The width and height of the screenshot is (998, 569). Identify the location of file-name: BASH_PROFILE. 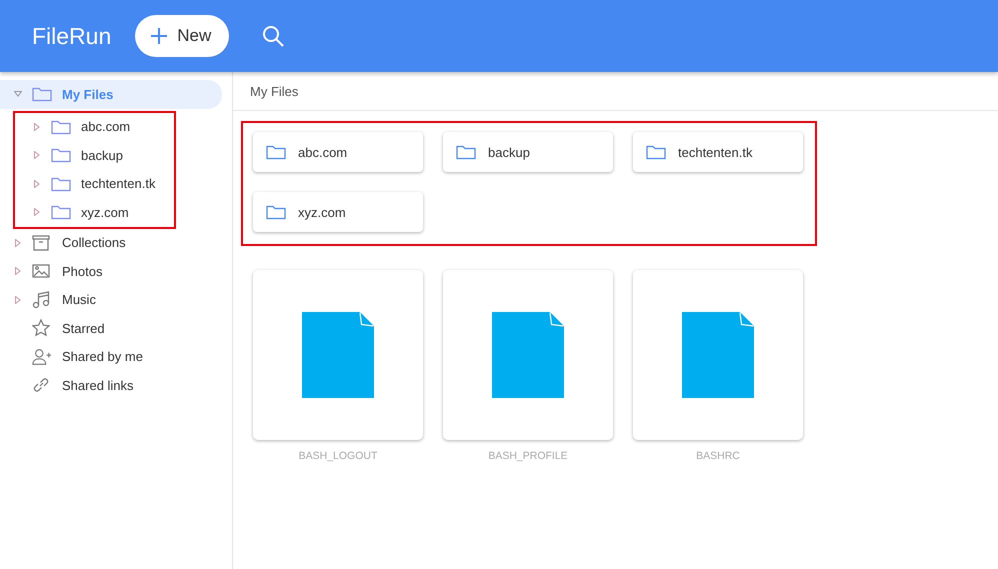
(528, 456).